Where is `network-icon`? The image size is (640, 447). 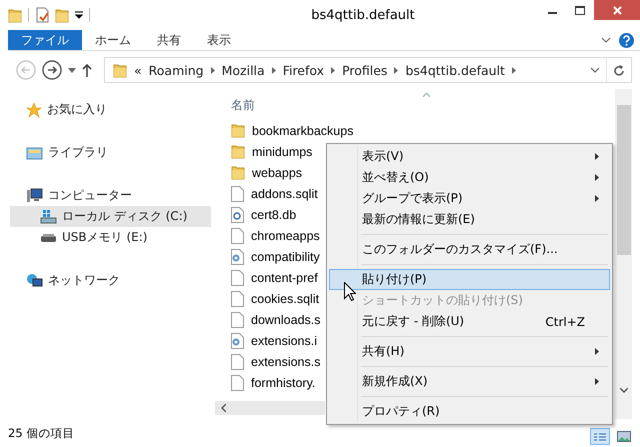 network-icon is located at coordinates (34, 280).